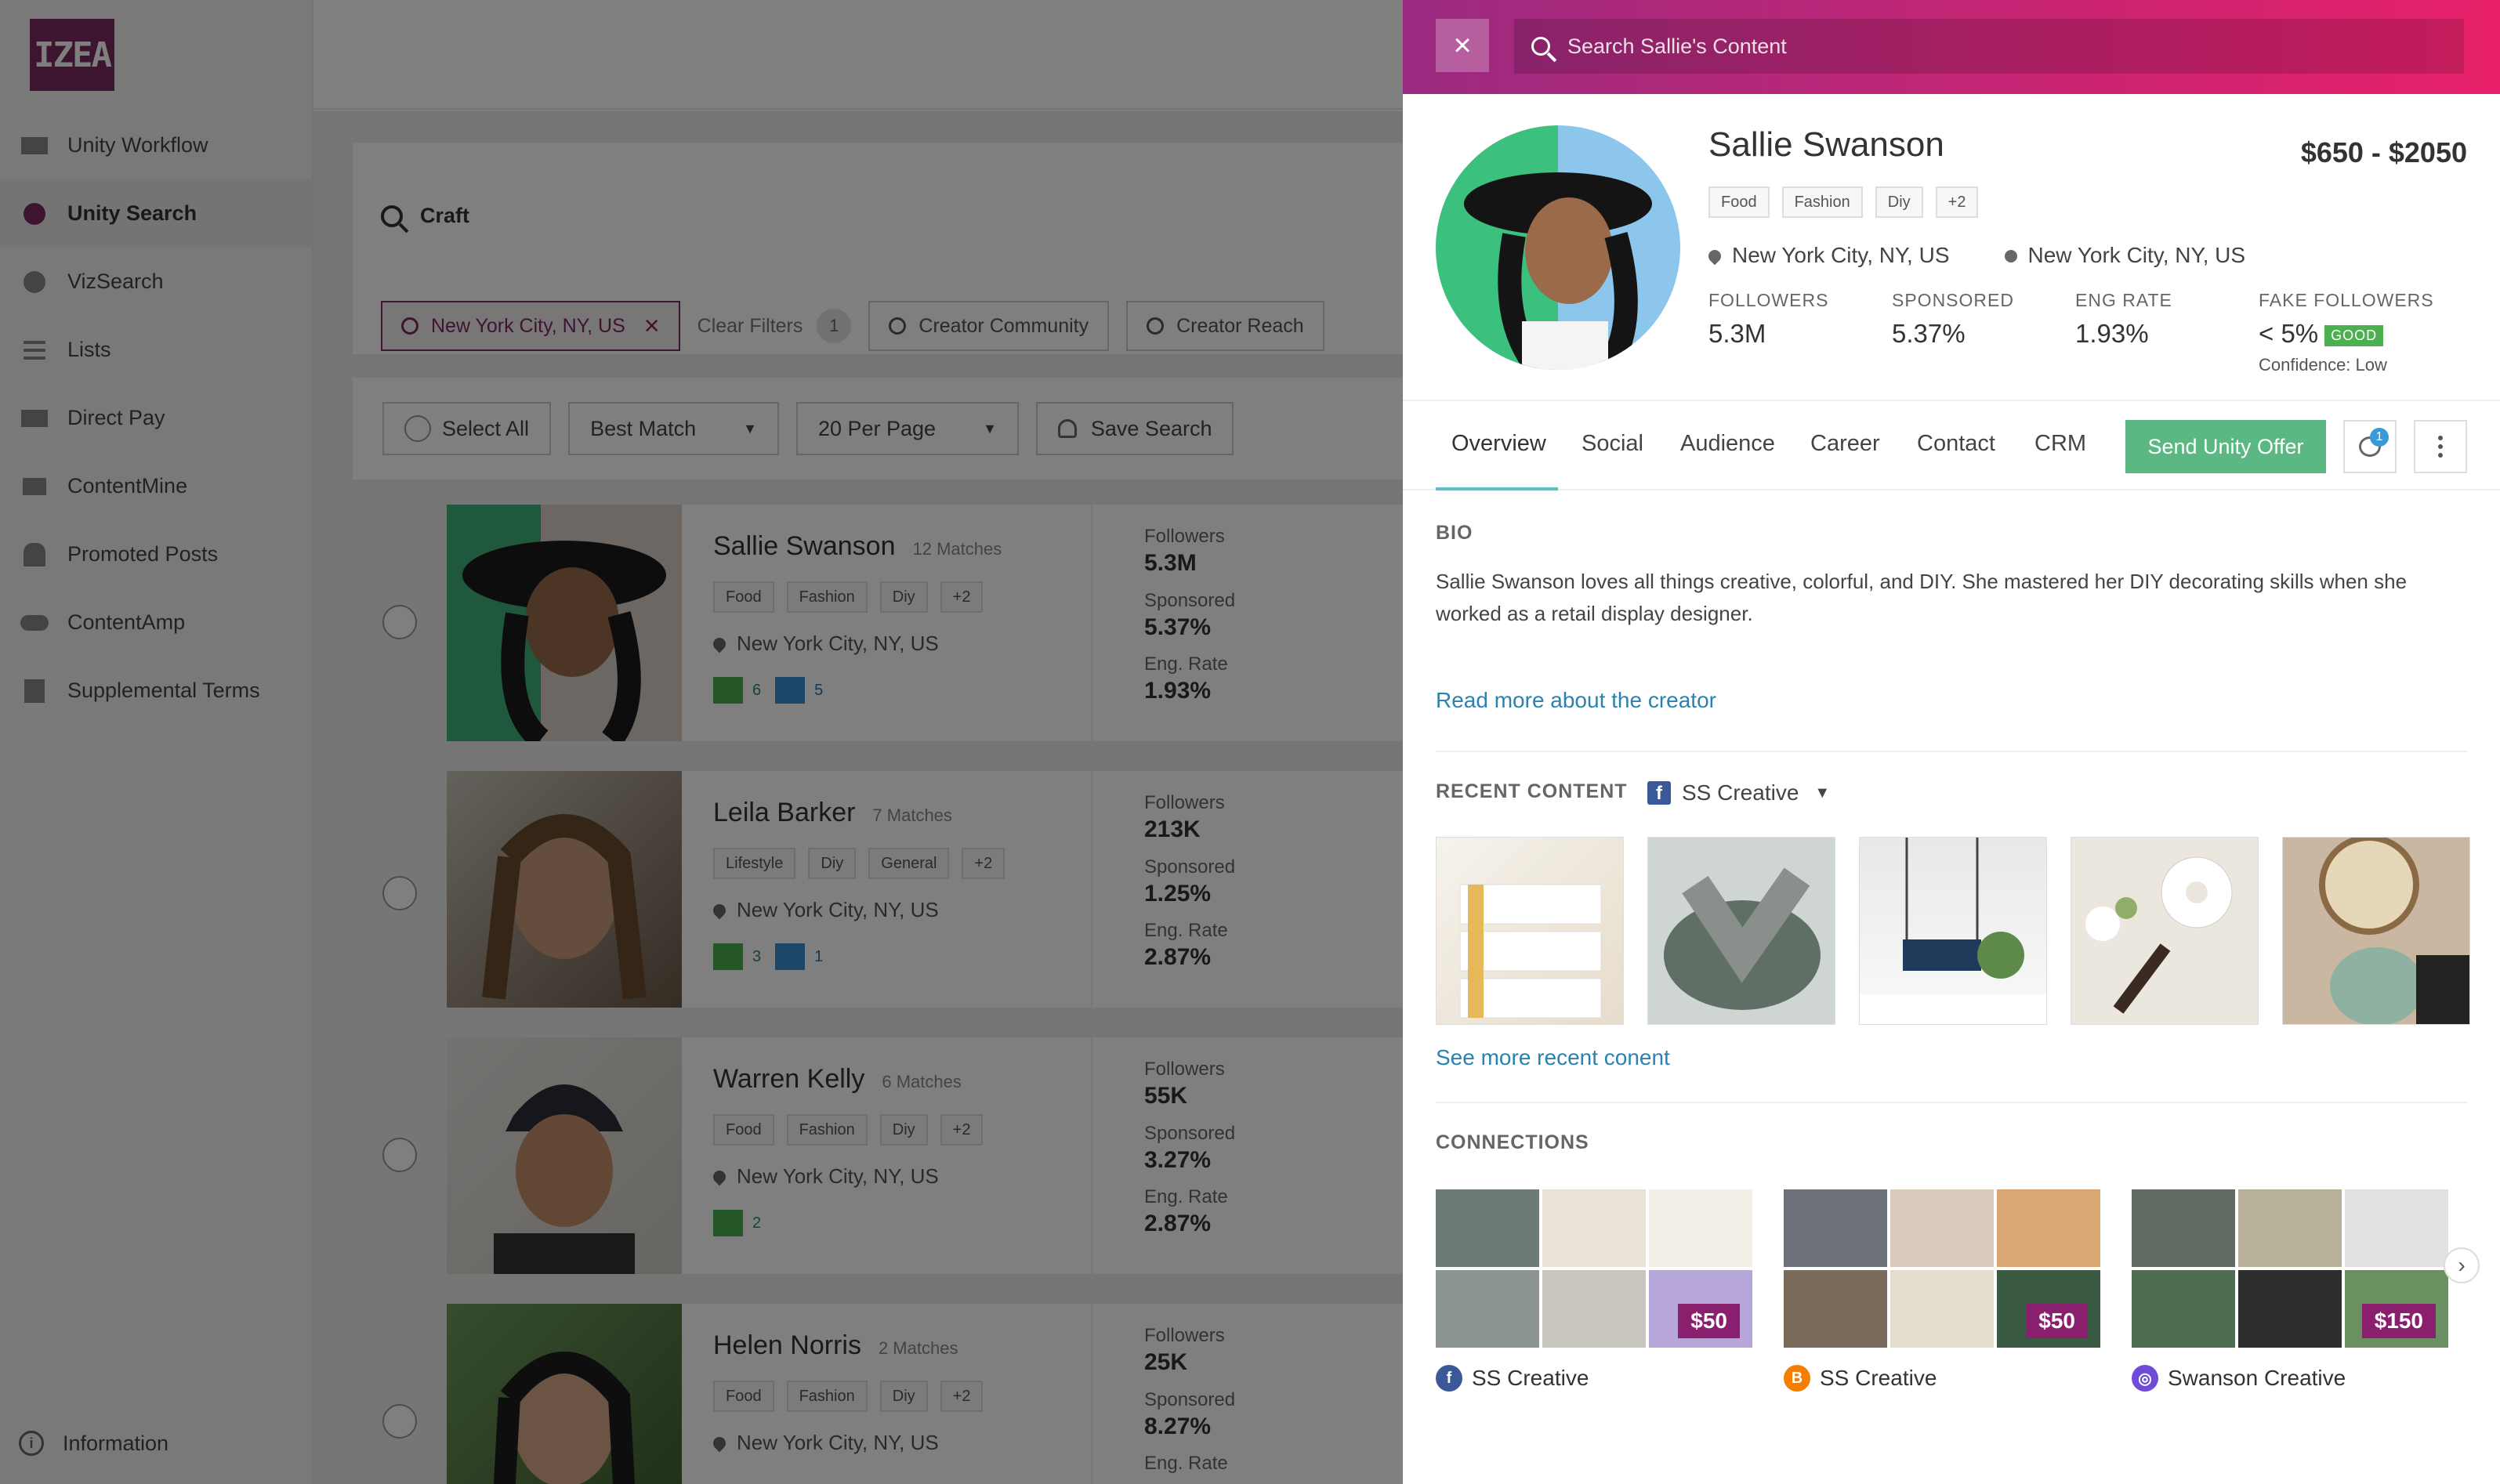  Describe the element at coordinates (1822, 202) in the screenshot. I see `tag: Fashion` at that location.